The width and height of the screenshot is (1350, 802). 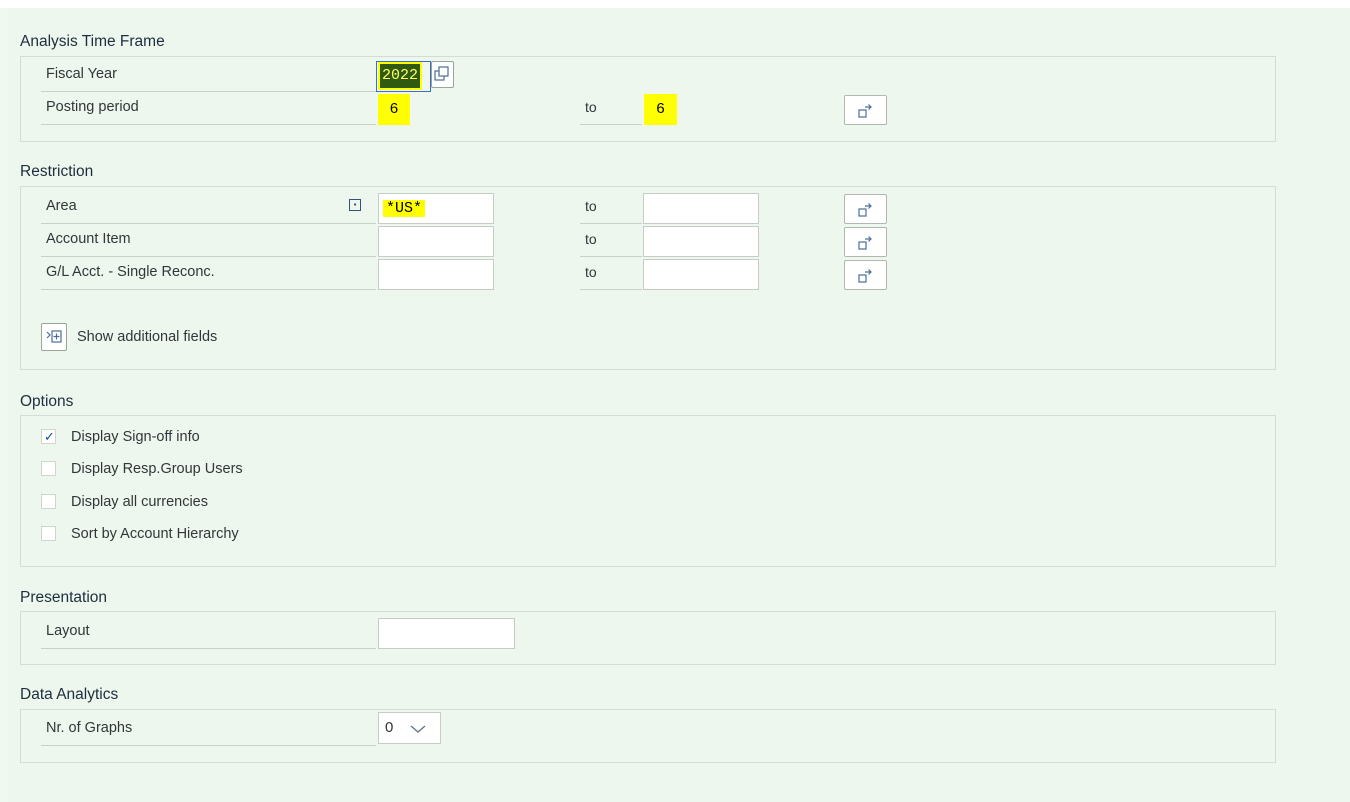 What do you see at coordinates (701, 274) in the screenshot?
I see `gl-account-to-input` at bounding box center [701, 274].